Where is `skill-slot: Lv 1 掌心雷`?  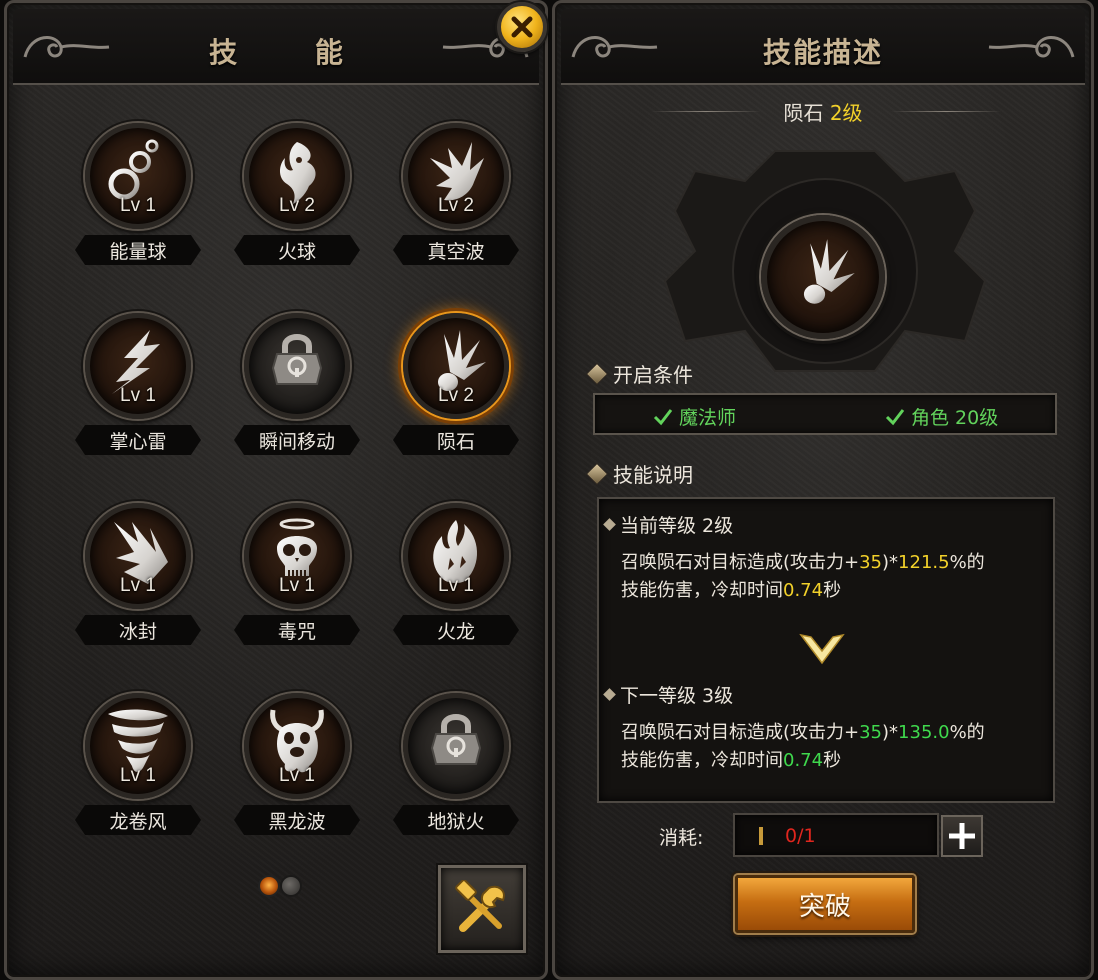 skill-slot: Lv 1 掌心雷 is located at coordinates (138, 384).